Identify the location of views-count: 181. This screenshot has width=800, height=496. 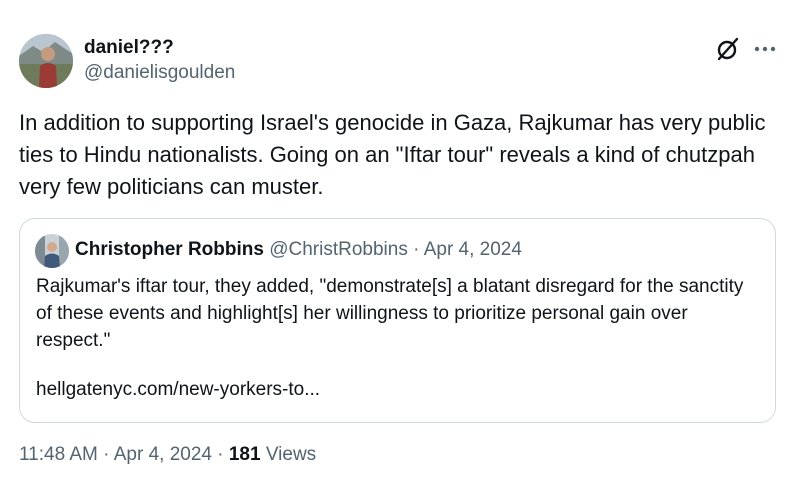
(244, 454).